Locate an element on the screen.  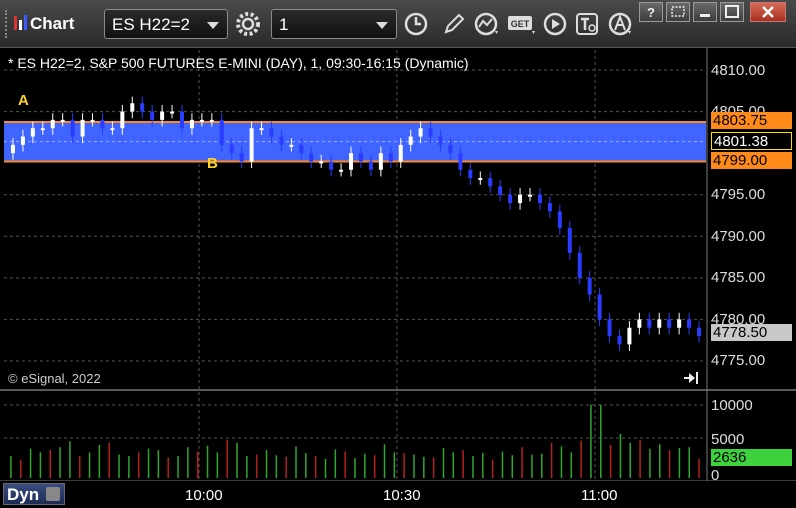
restore-button is located at coordinates (678, 12).